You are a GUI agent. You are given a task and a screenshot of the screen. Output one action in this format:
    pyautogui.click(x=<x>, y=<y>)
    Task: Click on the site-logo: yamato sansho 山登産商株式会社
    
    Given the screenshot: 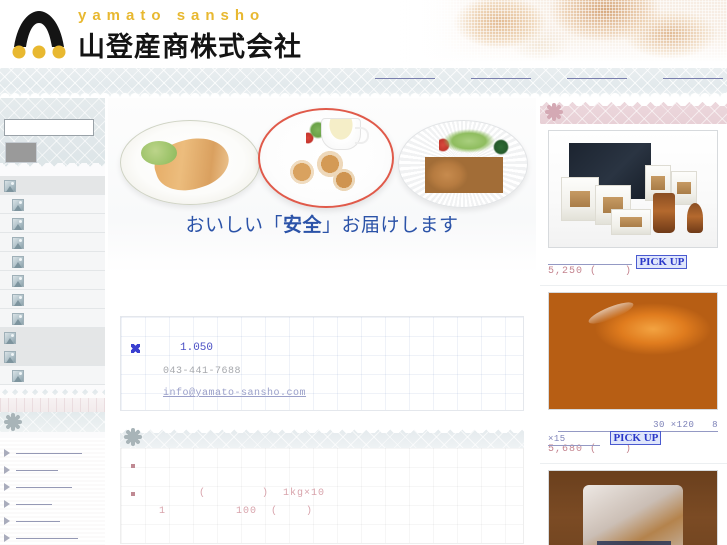 What is the action you would take?
    pyautogui.click(x=155, y=33)
    